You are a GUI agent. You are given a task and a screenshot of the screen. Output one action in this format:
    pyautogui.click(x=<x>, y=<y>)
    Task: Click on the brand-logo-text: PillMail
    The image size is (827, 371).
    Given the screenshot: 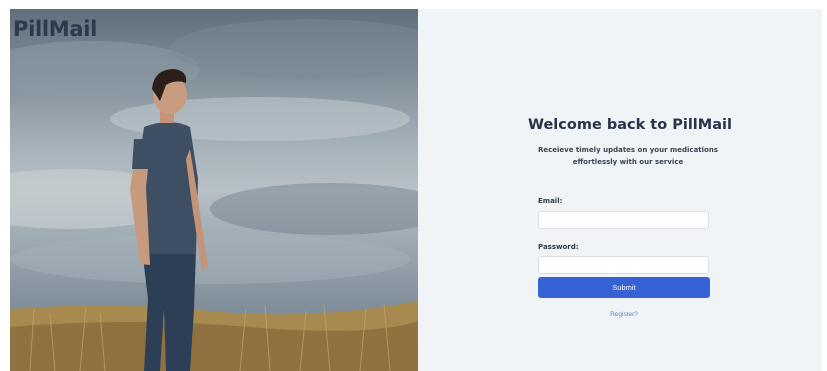 What is the action you would take?
    pyautogui.click(x=55, y=29)
    